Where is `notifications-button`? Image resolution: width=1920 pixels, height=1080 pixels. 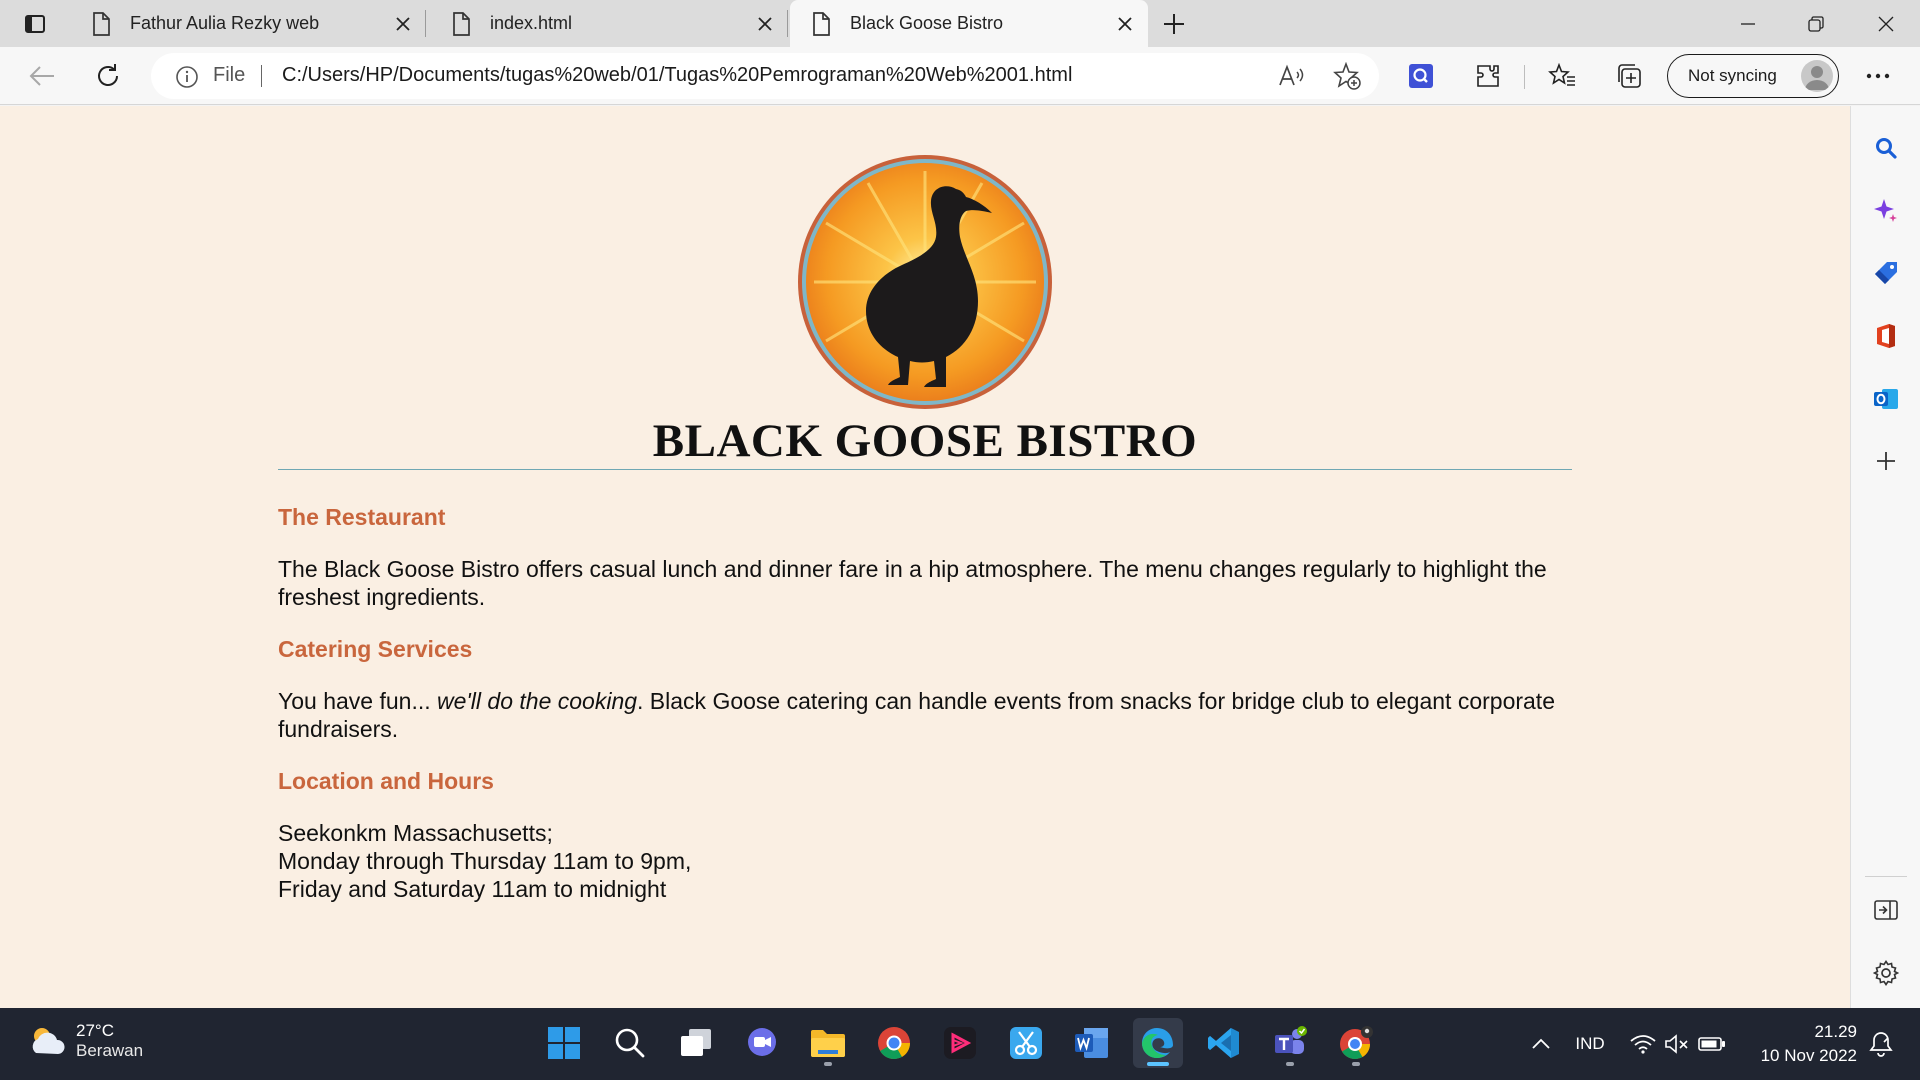 notifications-button is located at coordinates (1881, 1044).